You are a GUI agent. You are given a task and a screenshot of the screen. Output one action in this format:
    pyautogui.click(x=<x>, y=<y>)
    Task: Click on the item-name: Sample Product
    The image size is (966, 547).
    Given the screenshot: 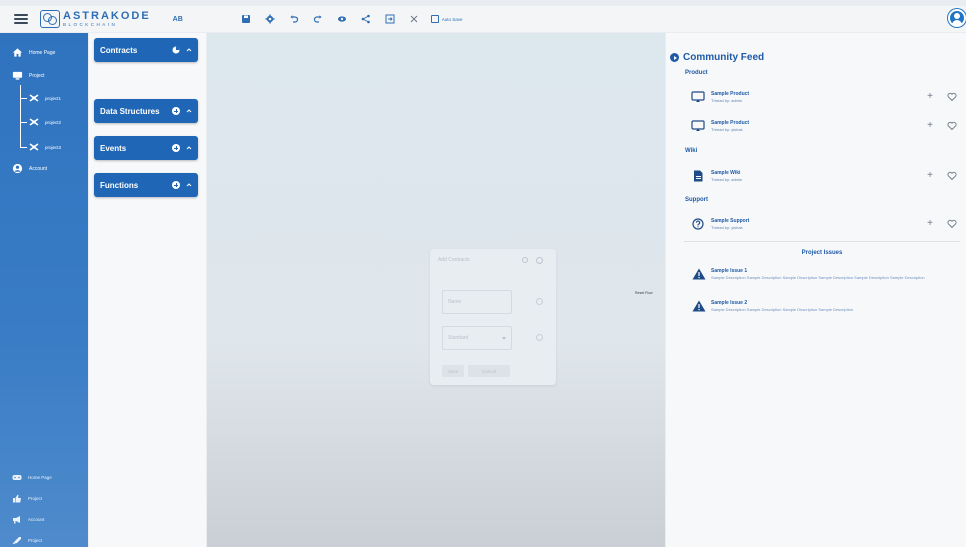 What is the action you would take?
    pyautogui.click(x=730, y=123)
    